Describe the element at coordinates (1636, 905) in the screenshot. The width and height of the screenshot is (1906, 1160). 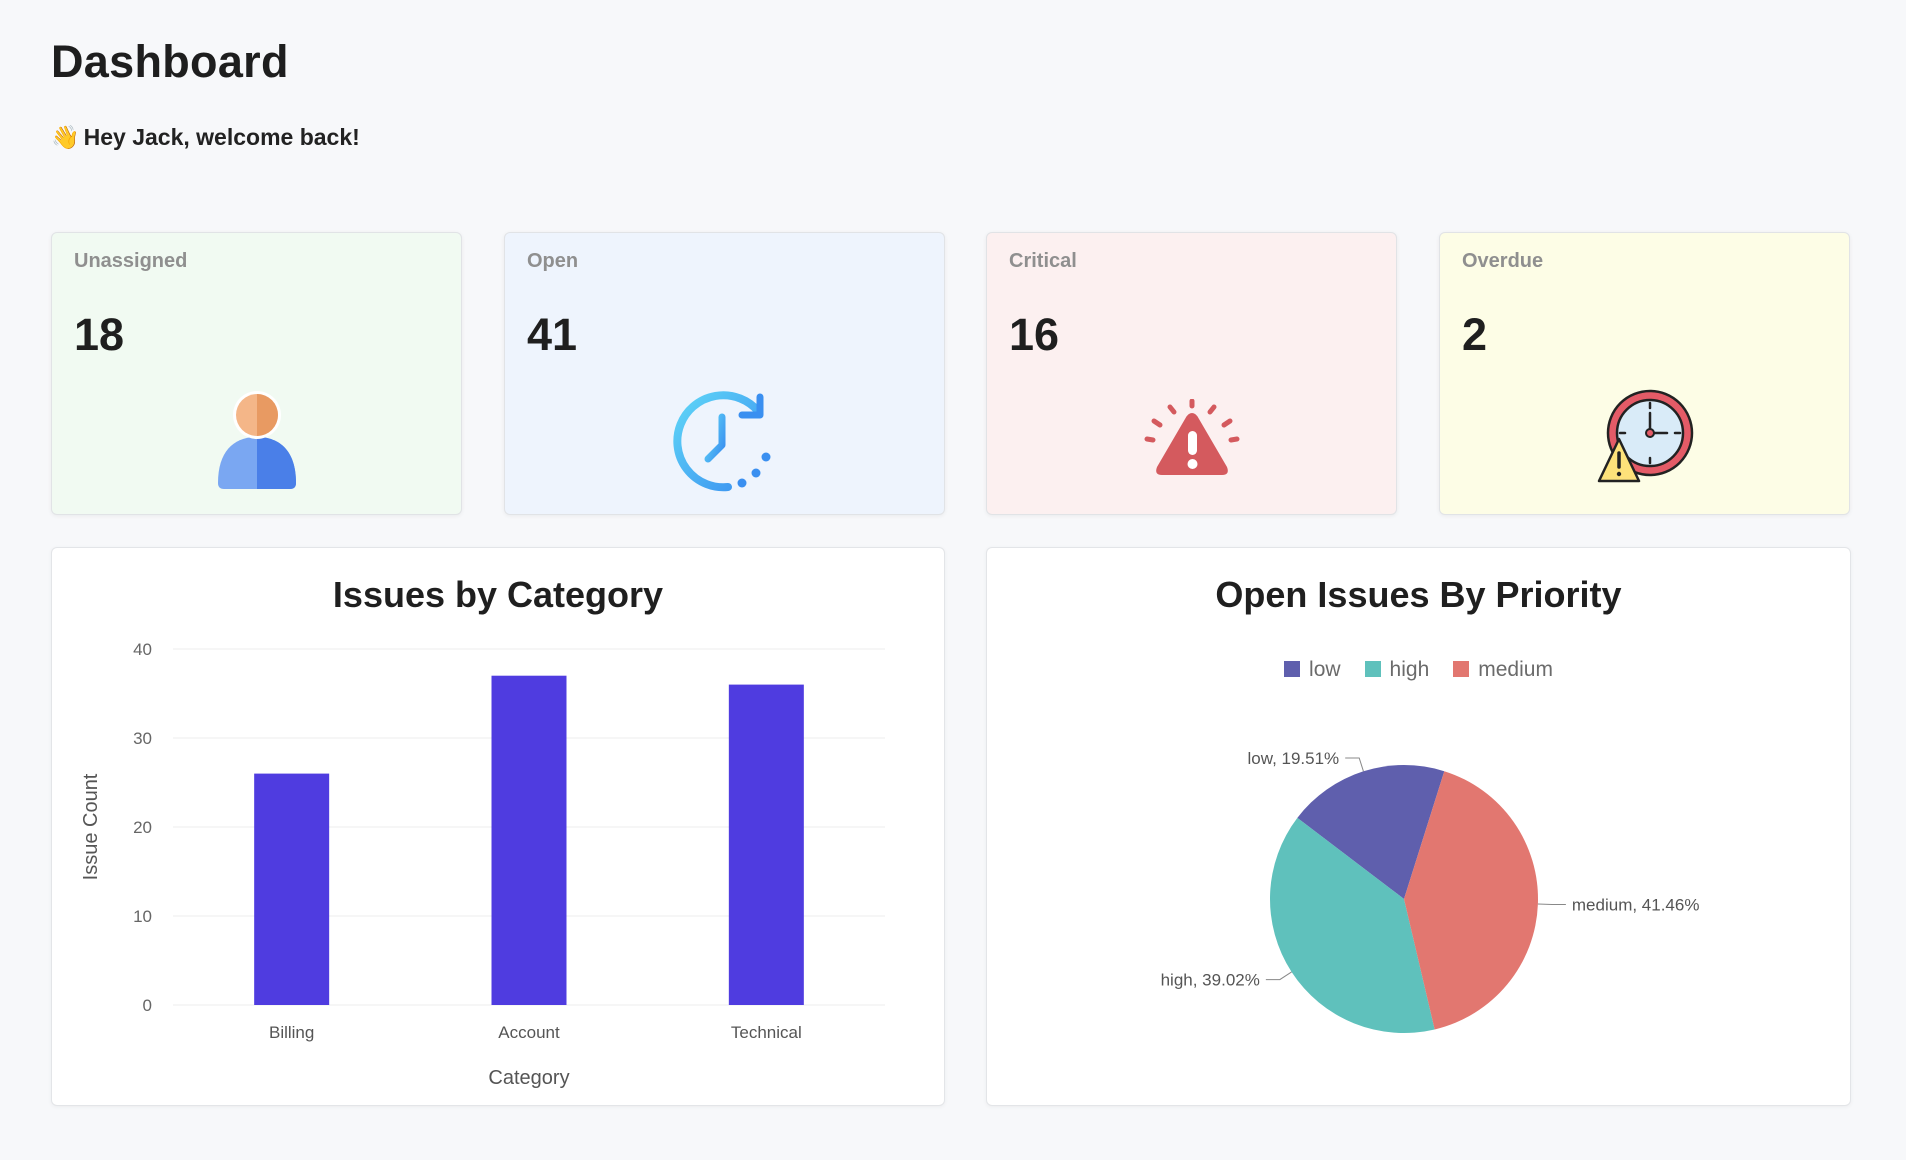
I see `pie-label-medium: medium, 41.46%` at that location.